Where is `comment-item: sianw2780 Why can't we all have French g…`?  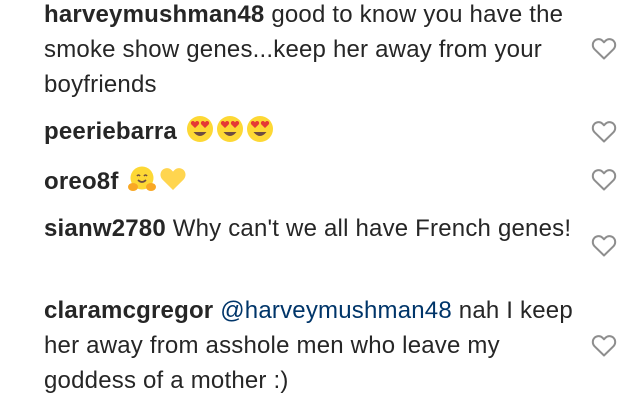
comment-item: sianw2780 Why can't we all have French g… is located at coordinates (309, 228).